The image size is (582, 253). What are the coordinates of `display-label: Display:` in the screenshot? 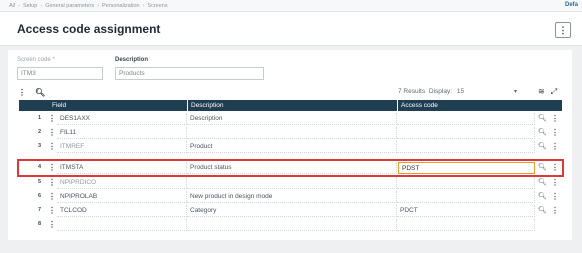 It's located at (440, 91).